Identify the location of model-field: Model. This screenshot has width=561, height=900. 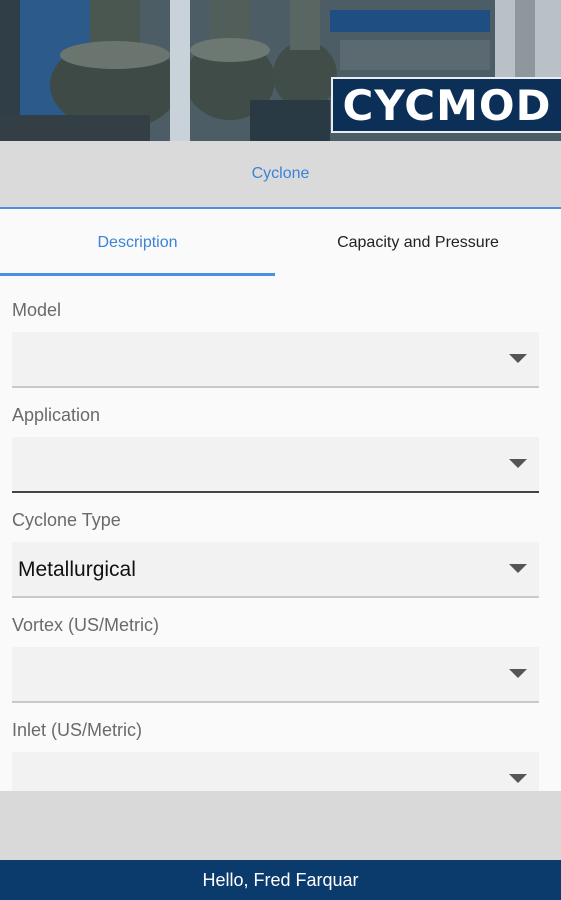
(275, 343).